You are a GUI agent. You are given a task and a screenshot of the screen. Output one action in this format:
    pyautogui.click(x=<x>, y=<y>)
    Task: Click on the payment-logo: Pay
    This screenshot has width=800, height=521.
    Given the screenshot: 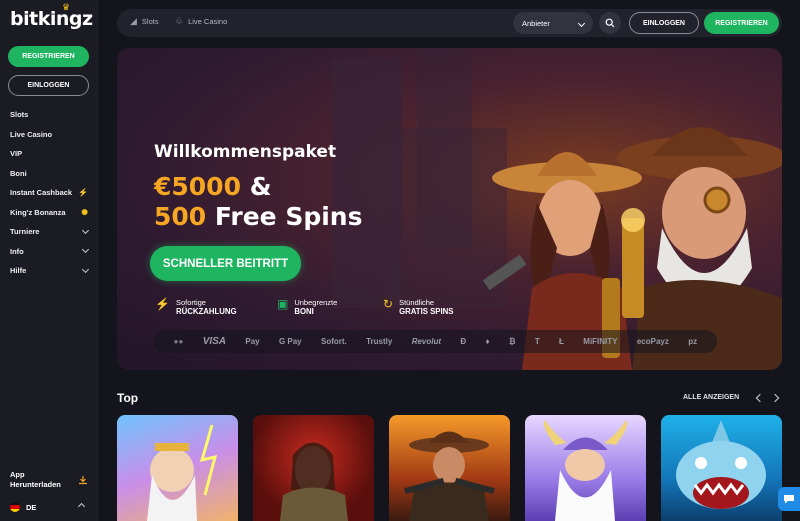 What is the action you would take?
    pyautogui.click(x=252, y=341)
    